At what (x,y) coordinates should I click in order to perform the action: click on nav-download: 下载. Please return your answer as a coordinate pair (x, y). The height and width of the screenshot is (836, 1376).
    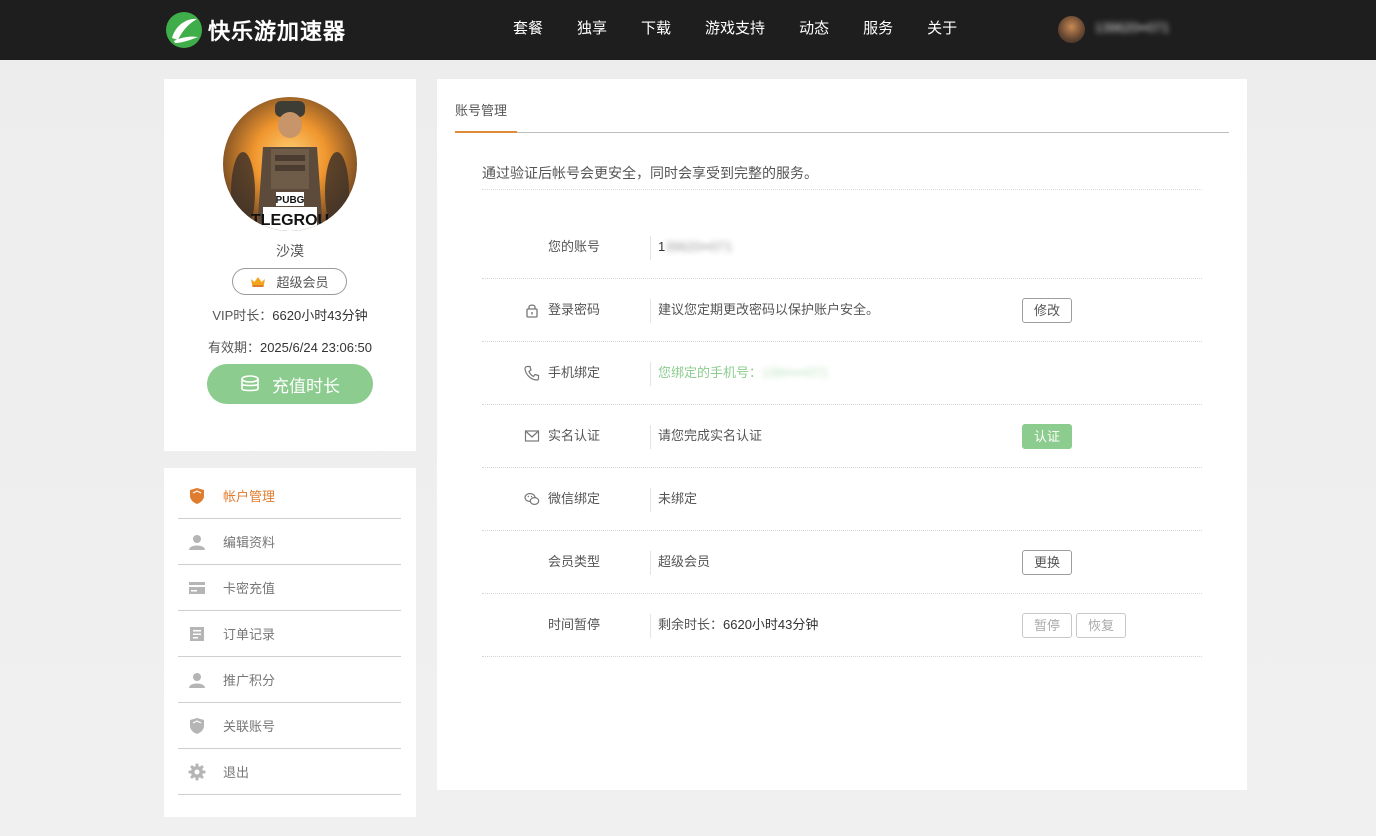
    Looking at the image, I should click on (656, 30).